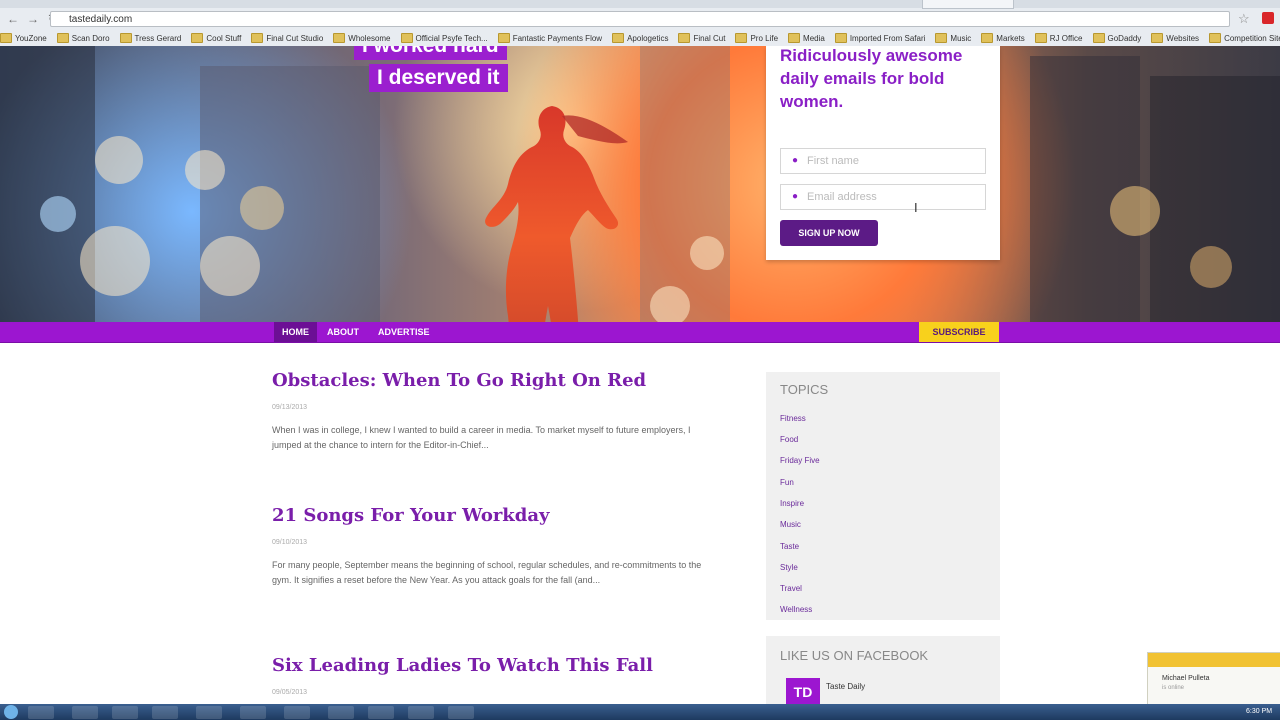  I want to click on topic-link: Inspire, so click(792, 503).